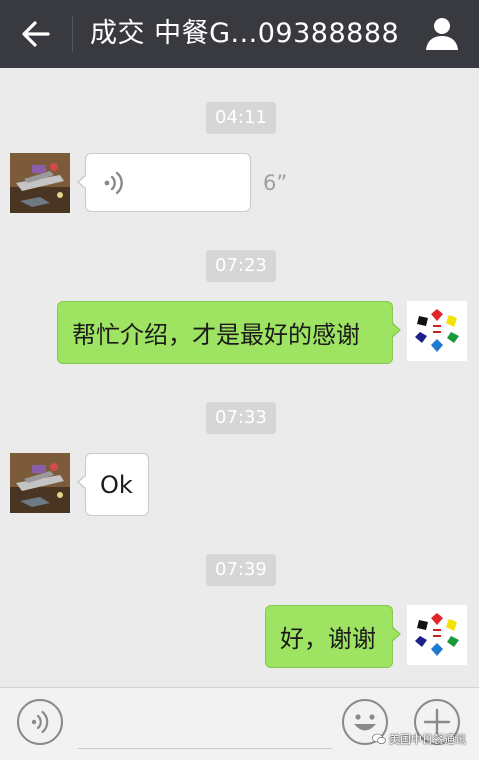  What do you see at coordinates (241, 570) in the screenshot?
I see `message-timestamp: 07:39` at bounding box center [241, 570].